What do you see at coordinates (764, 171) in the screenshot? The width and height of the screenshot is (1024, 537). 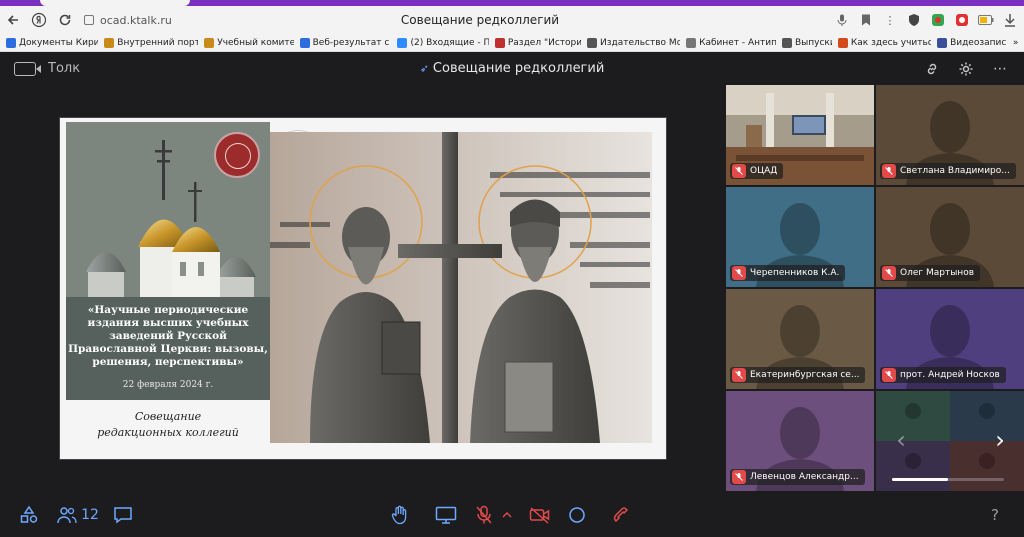 I see `participant-name: ОЦАД` at bounding box center [764, 171].